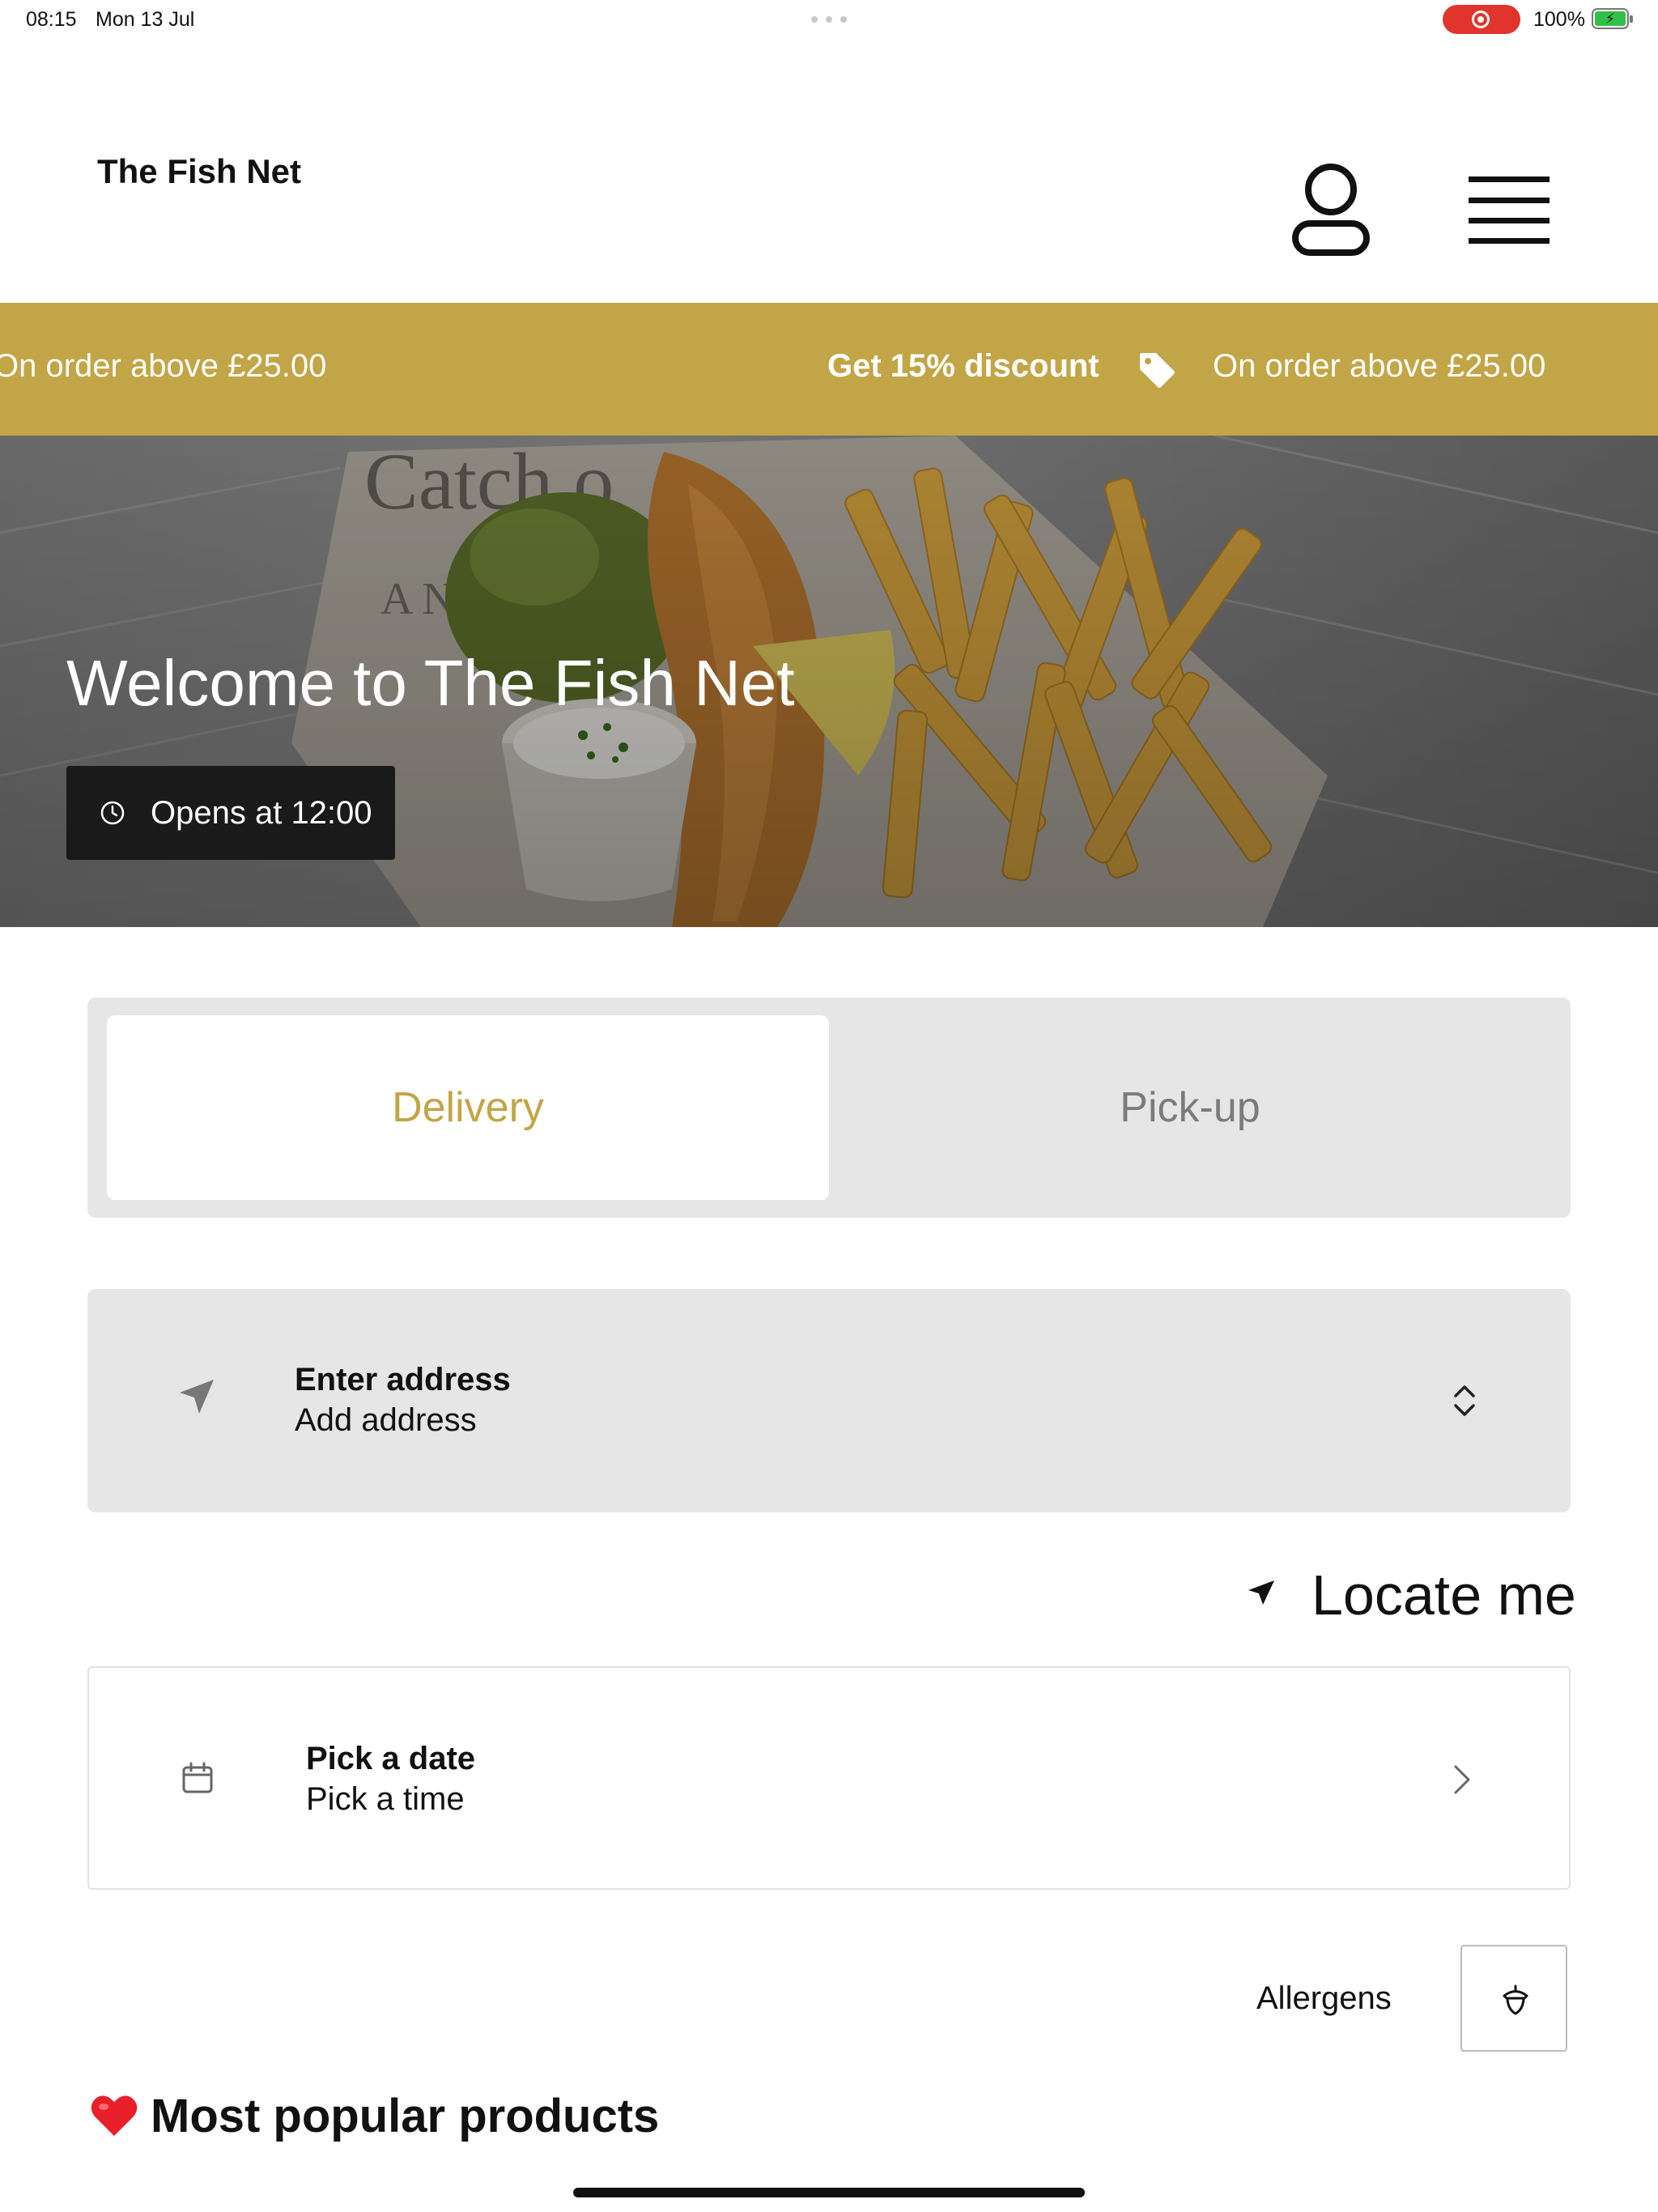 This screenshot has height=2212, width=1658. What do you see at coordinates (386, 1420) in the screenshot?
I see `address-value: Add address` at bounding box center [386, 1420].